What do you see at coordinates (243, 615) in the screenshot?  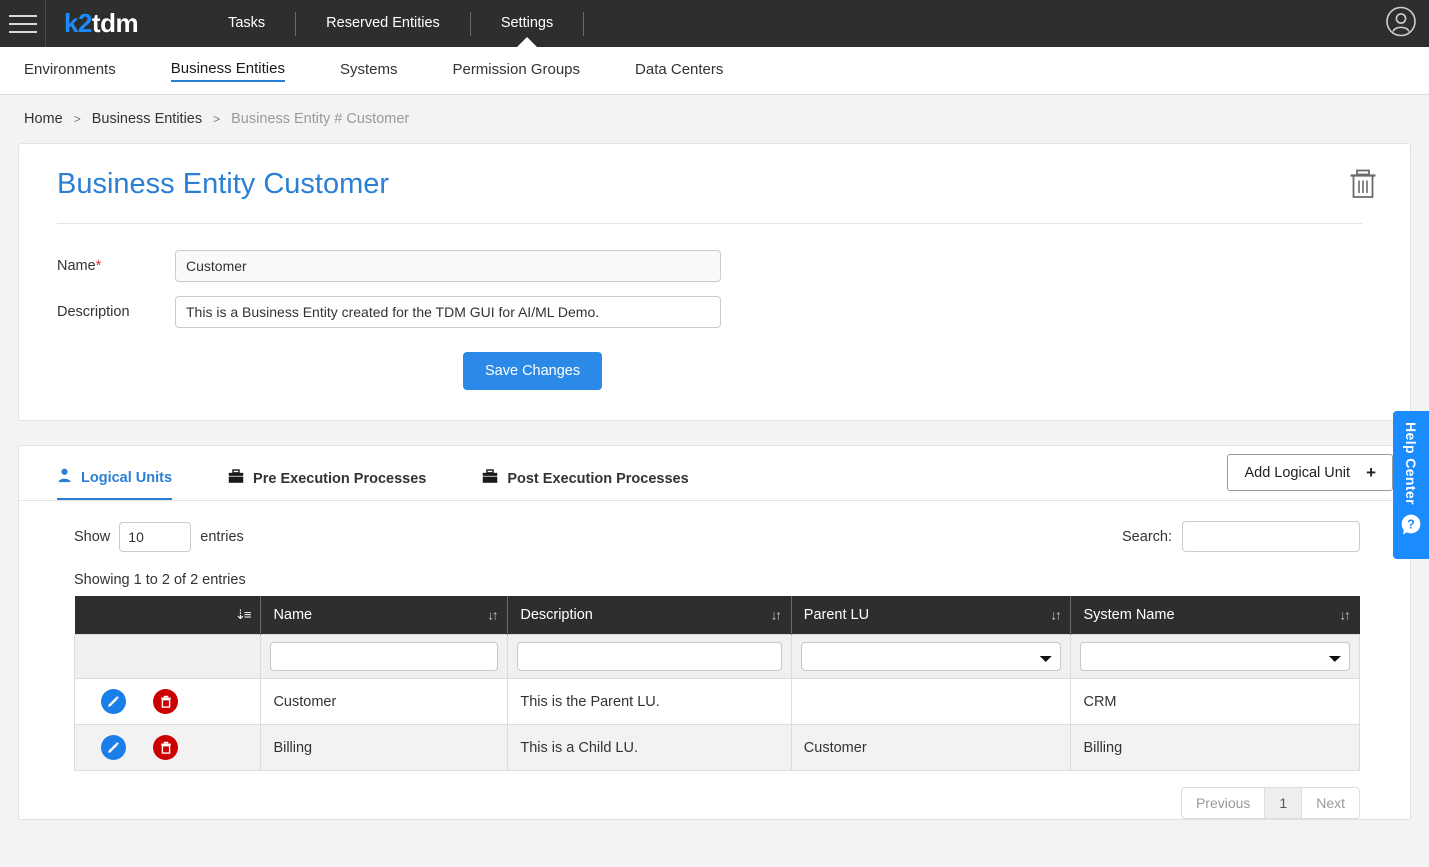 I see `sort-icon-active: ⇣≡` at bounding box center [243, 615].